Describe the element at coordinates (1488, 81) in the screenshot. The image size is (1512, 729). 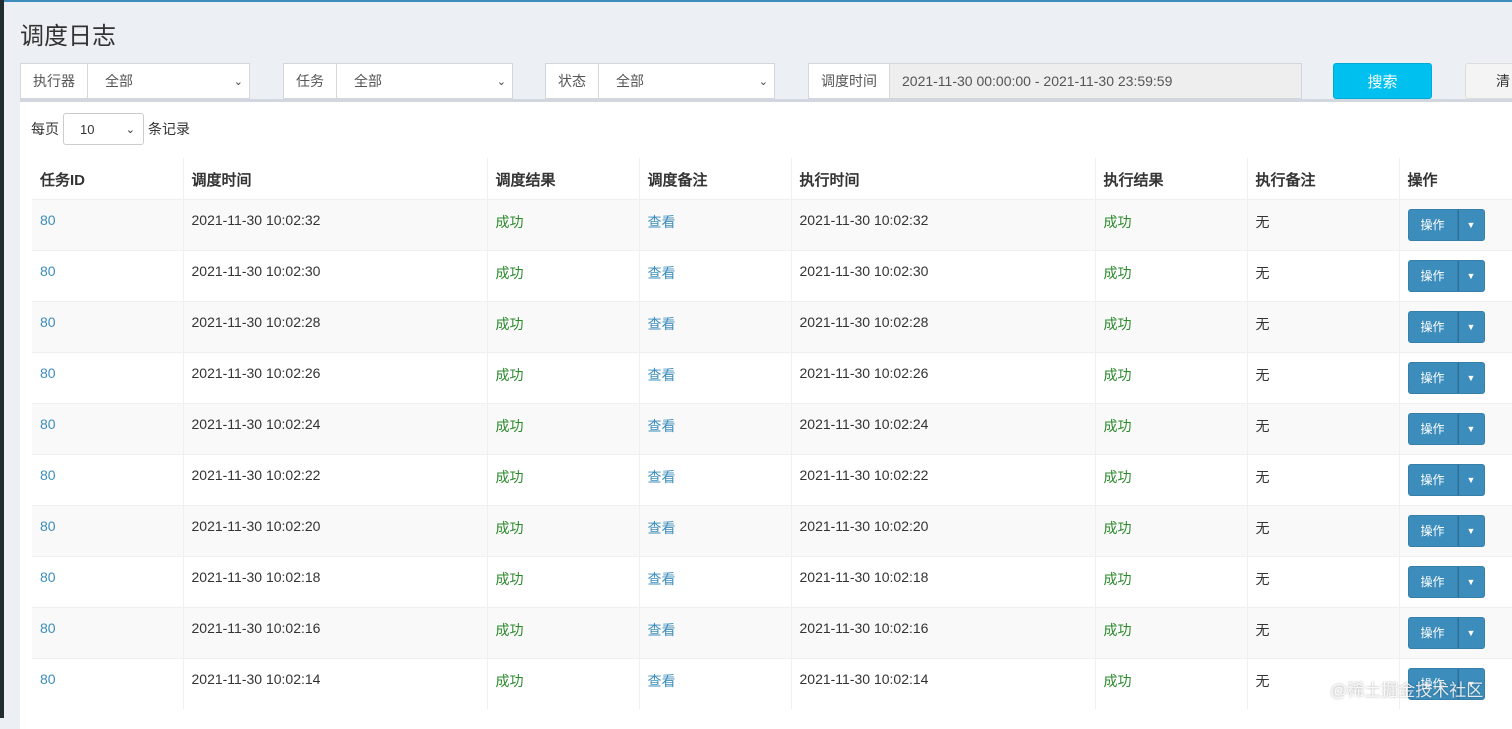
I see `clear-button: 清` at that location.